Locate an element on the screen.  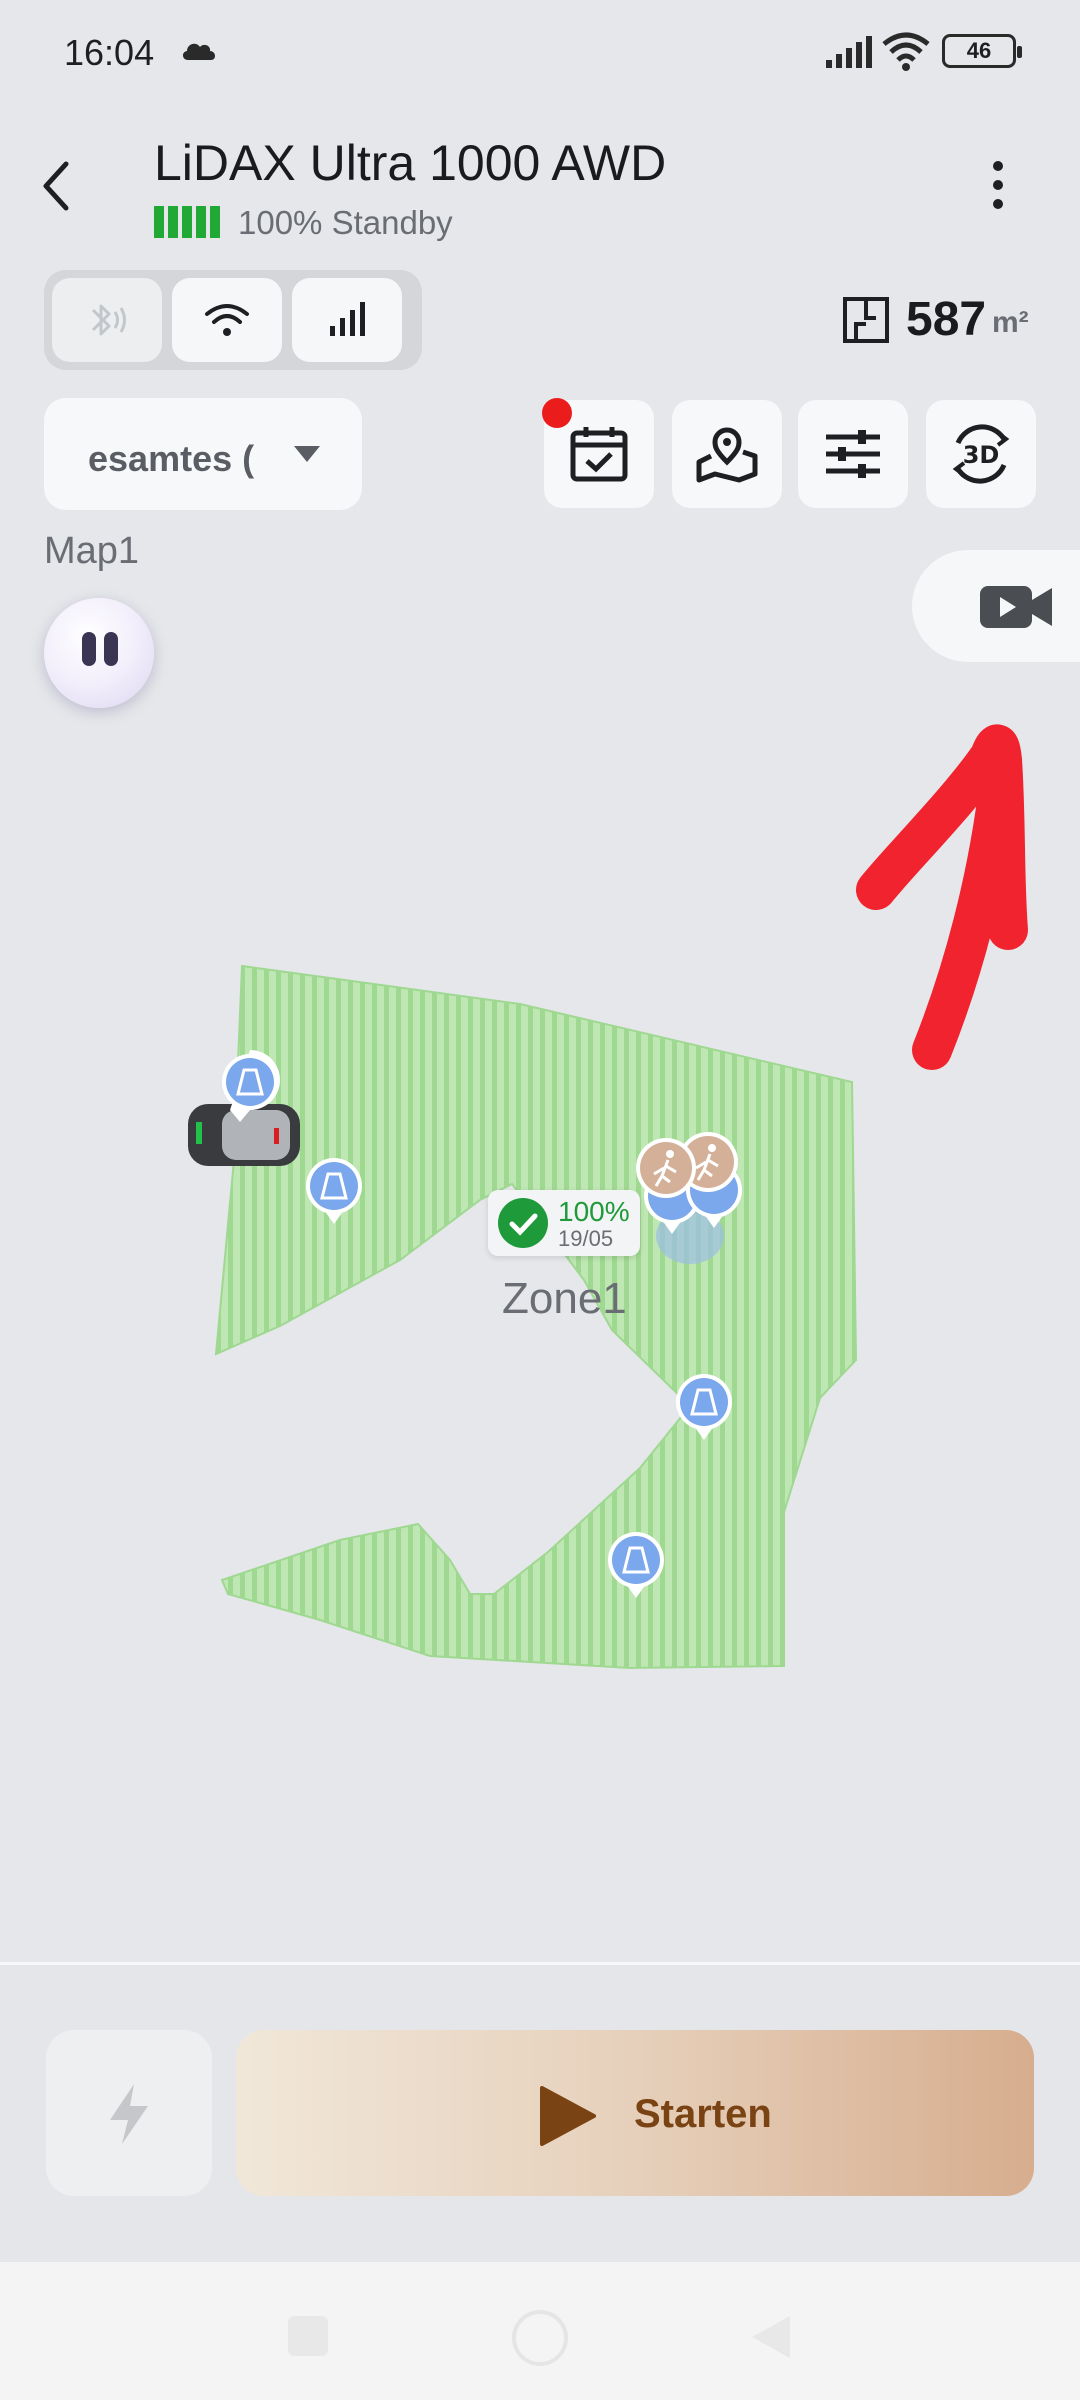
map-name: Map1 is located at coordinates (92, 551).